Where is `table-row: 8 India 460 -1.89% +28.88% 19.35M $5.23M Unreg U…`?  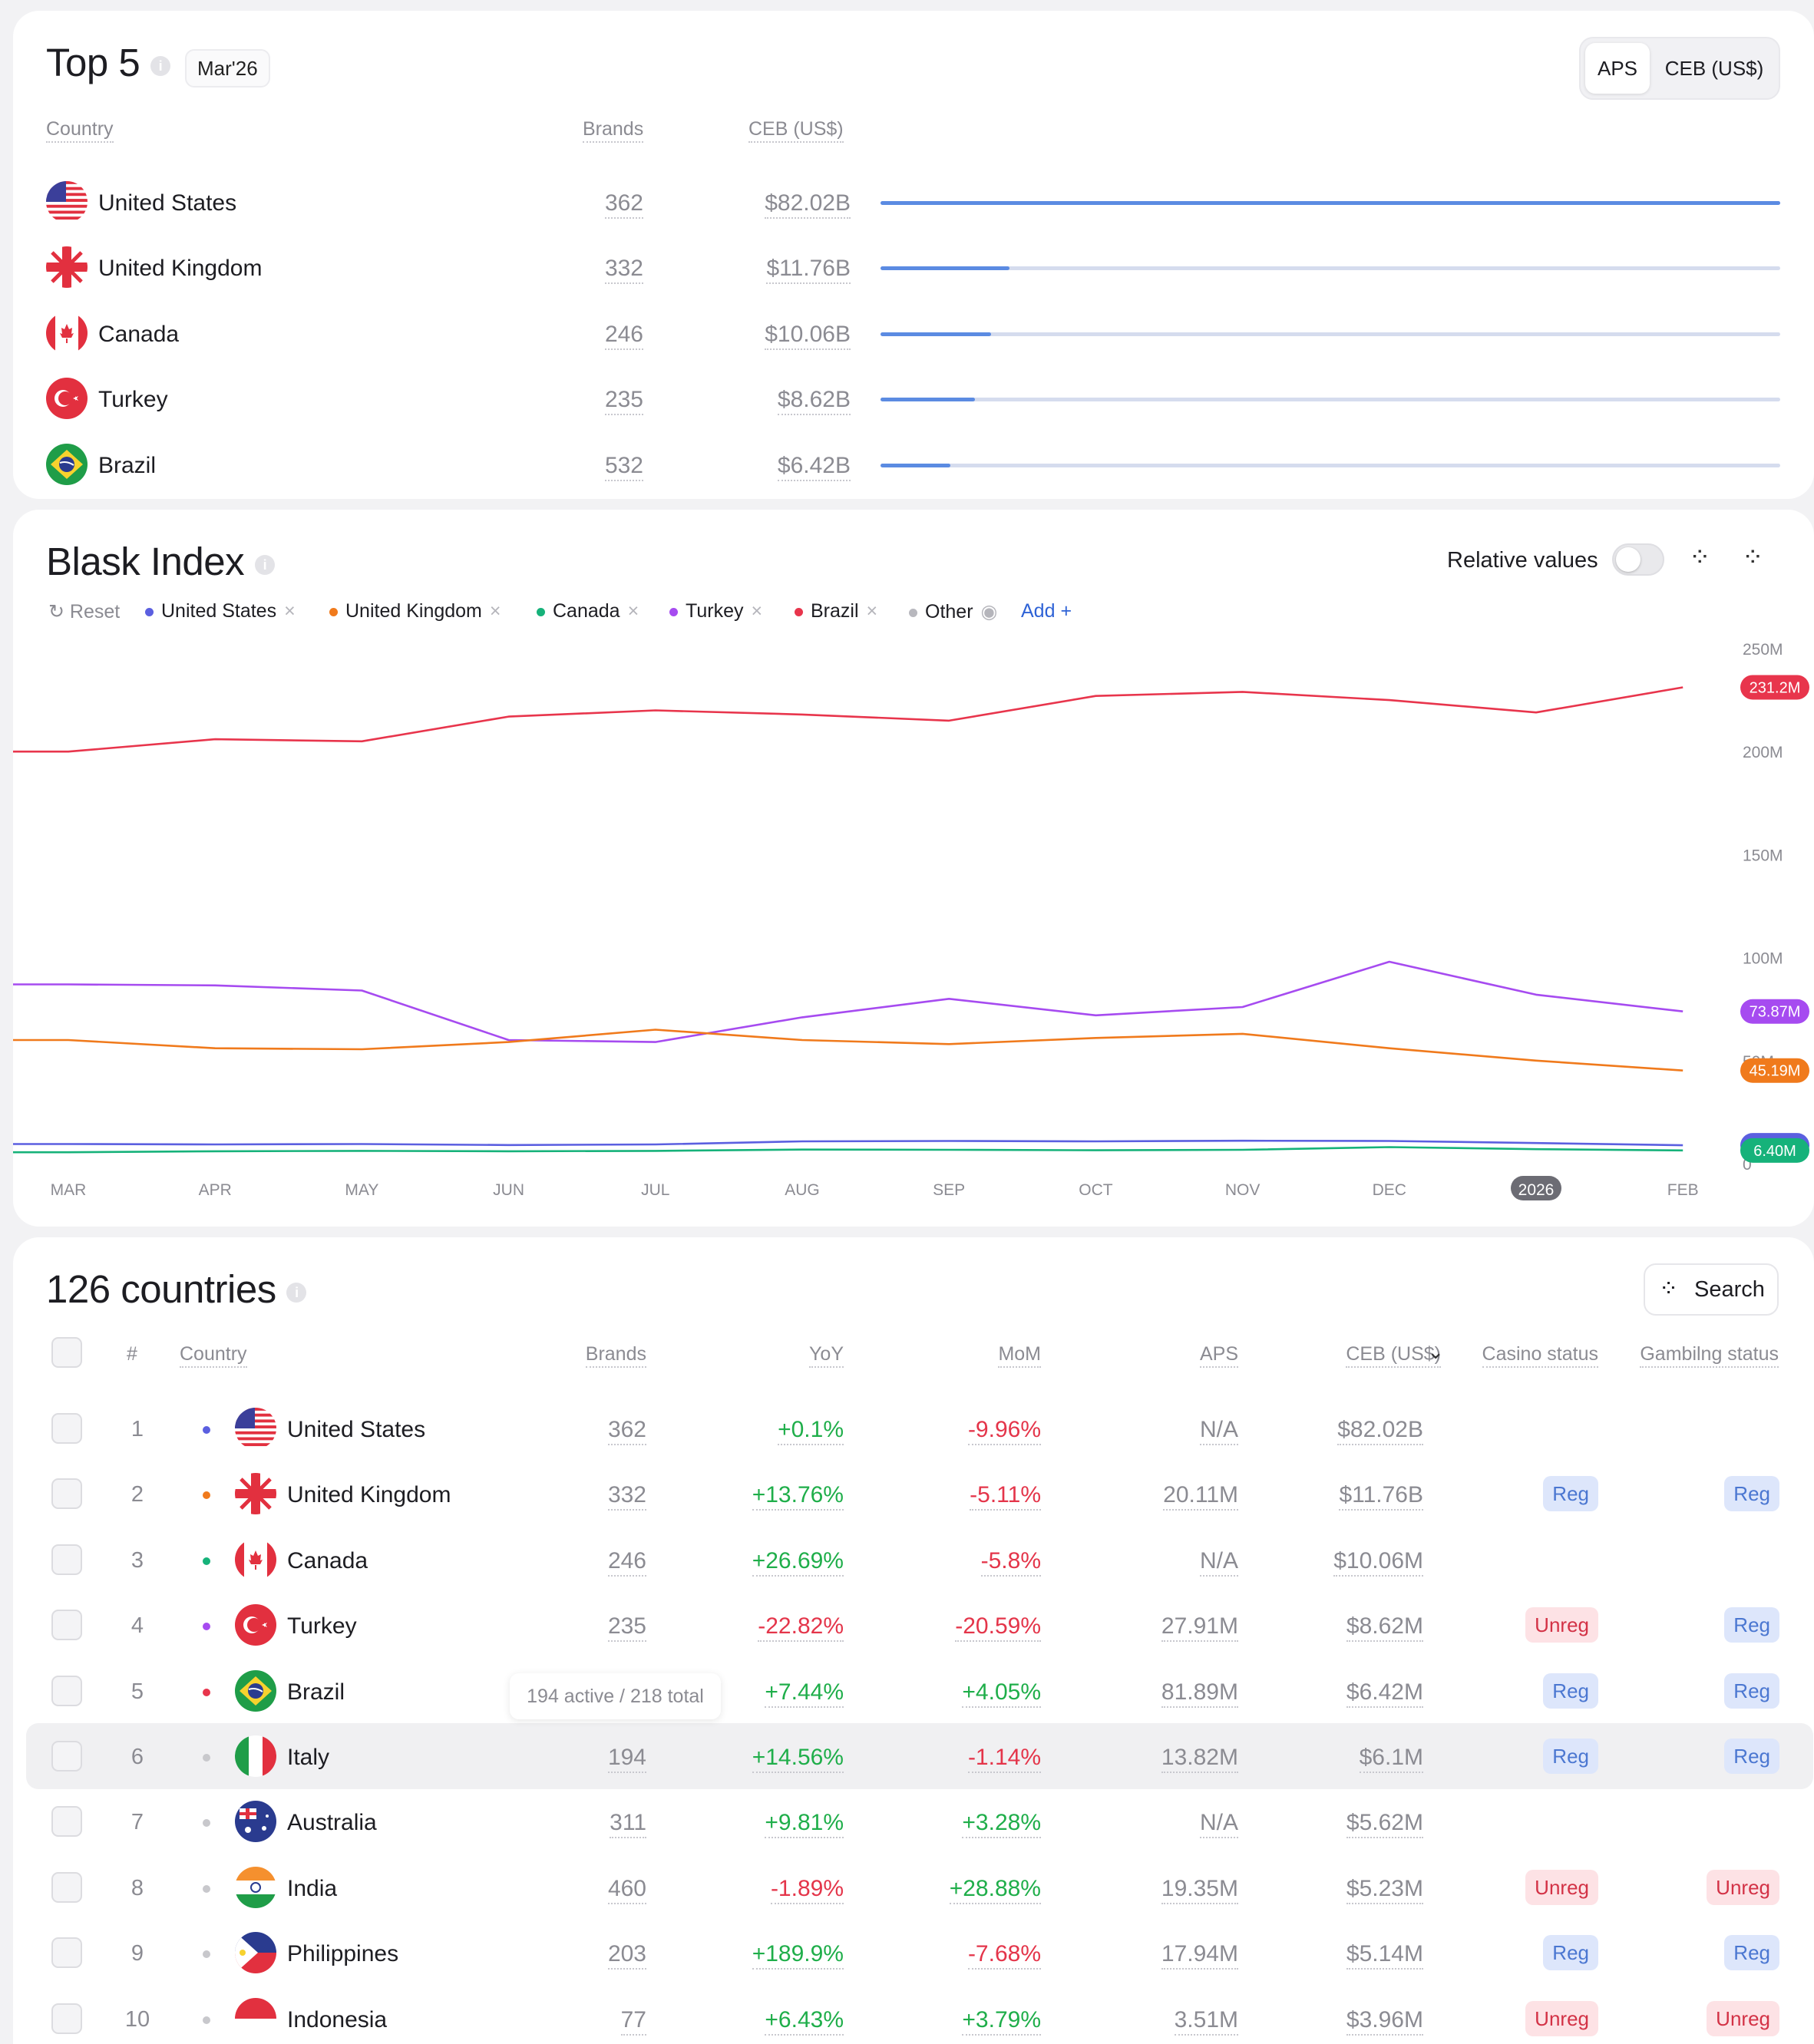 table-row: 8 India 460 -1.89% +28.88% 19.35M $5.23M Unreg U… is located at coordinates (919, 1887).